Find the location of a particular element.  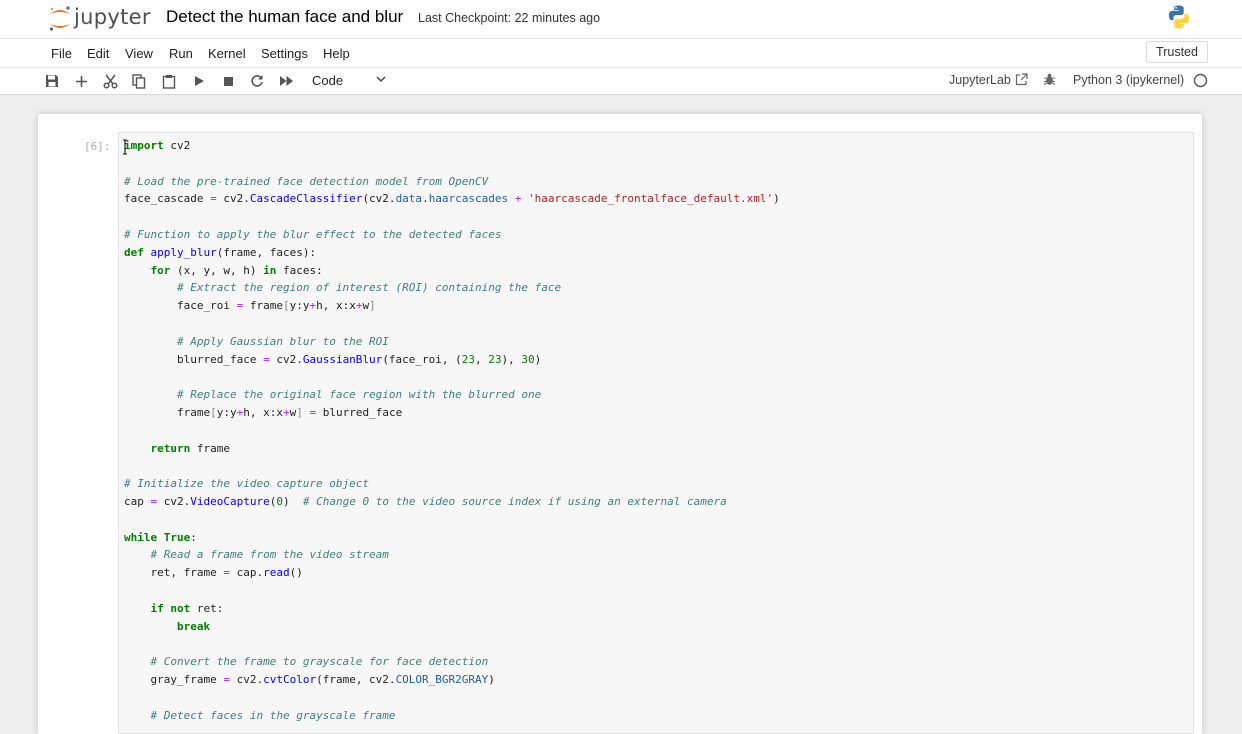

code-token: + is located at coordinates (286, 412).